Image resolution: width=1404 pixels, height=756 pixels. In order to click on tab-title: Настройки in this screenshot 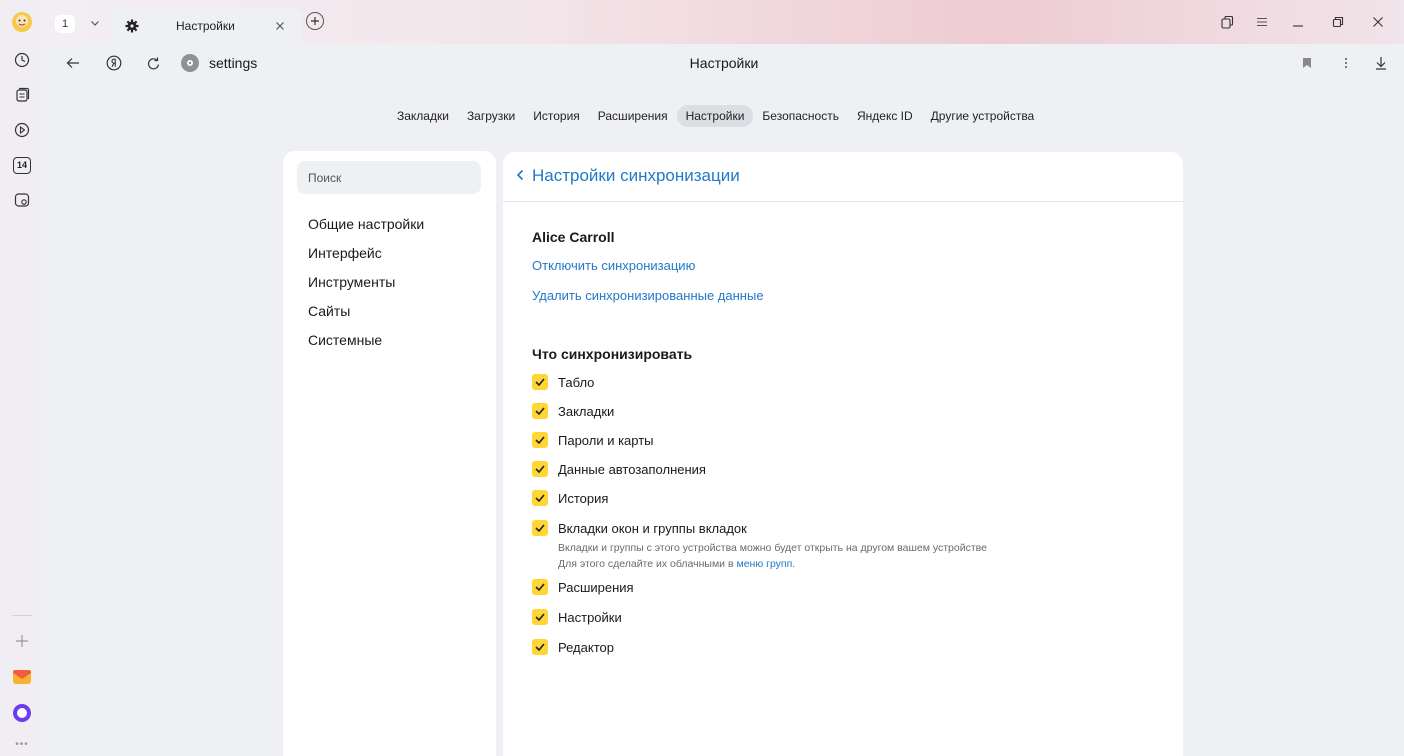, I will do `click(205, 26)`.